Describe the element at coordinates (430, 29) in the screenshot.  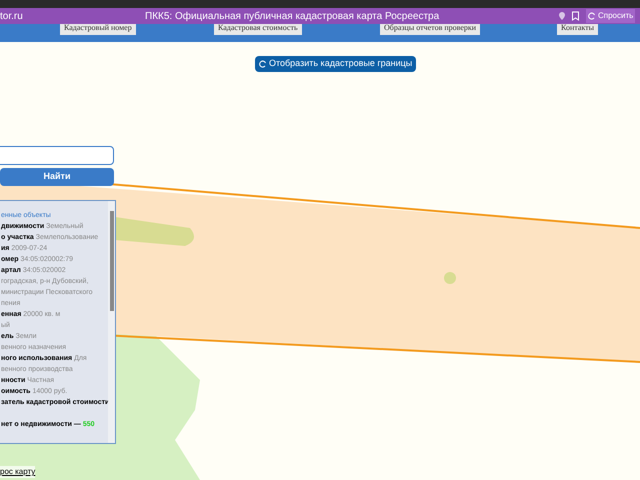
I see `nav-button: Образцы отчетов проверки` at that location.